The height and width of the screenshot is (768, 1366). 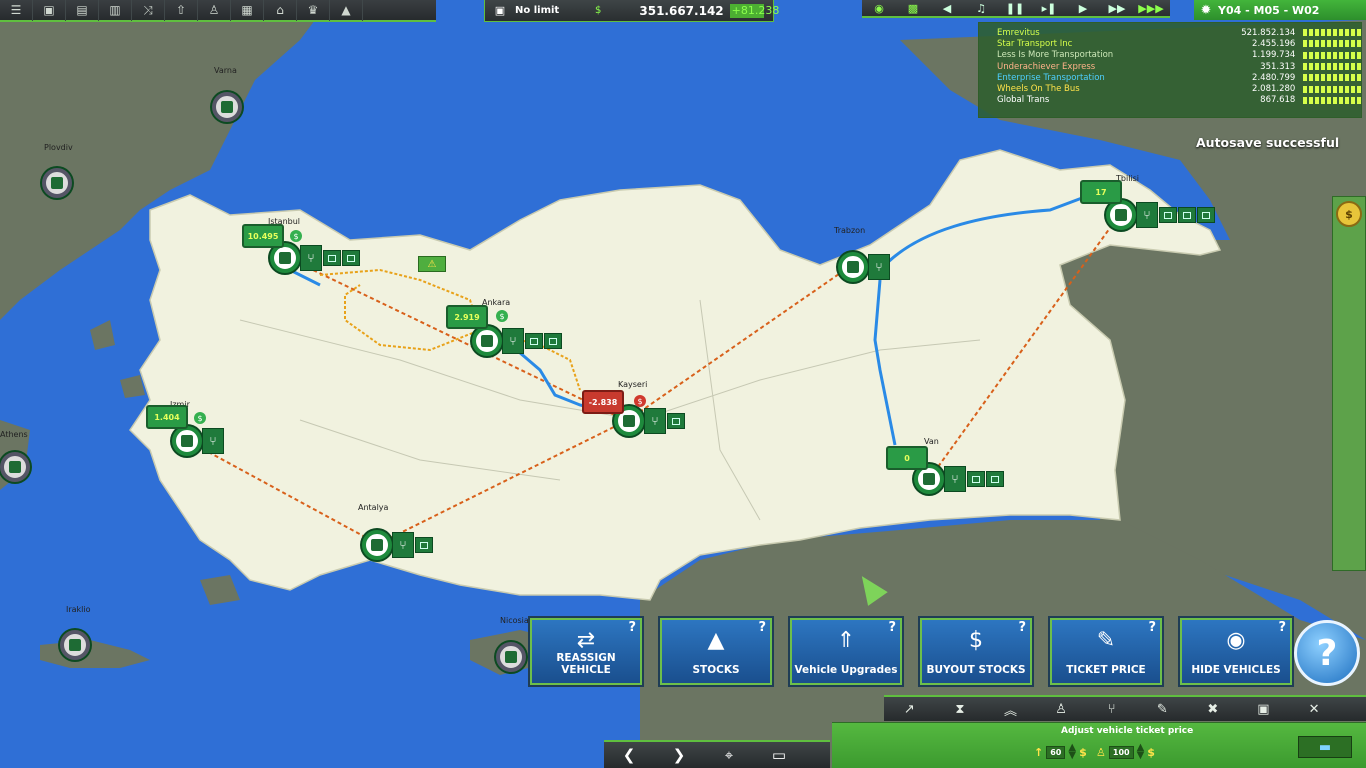 What do you see at coordinates (913, 8) in the screenshot?
I see `map-icon: ▩` at bounding box center [913, 8].